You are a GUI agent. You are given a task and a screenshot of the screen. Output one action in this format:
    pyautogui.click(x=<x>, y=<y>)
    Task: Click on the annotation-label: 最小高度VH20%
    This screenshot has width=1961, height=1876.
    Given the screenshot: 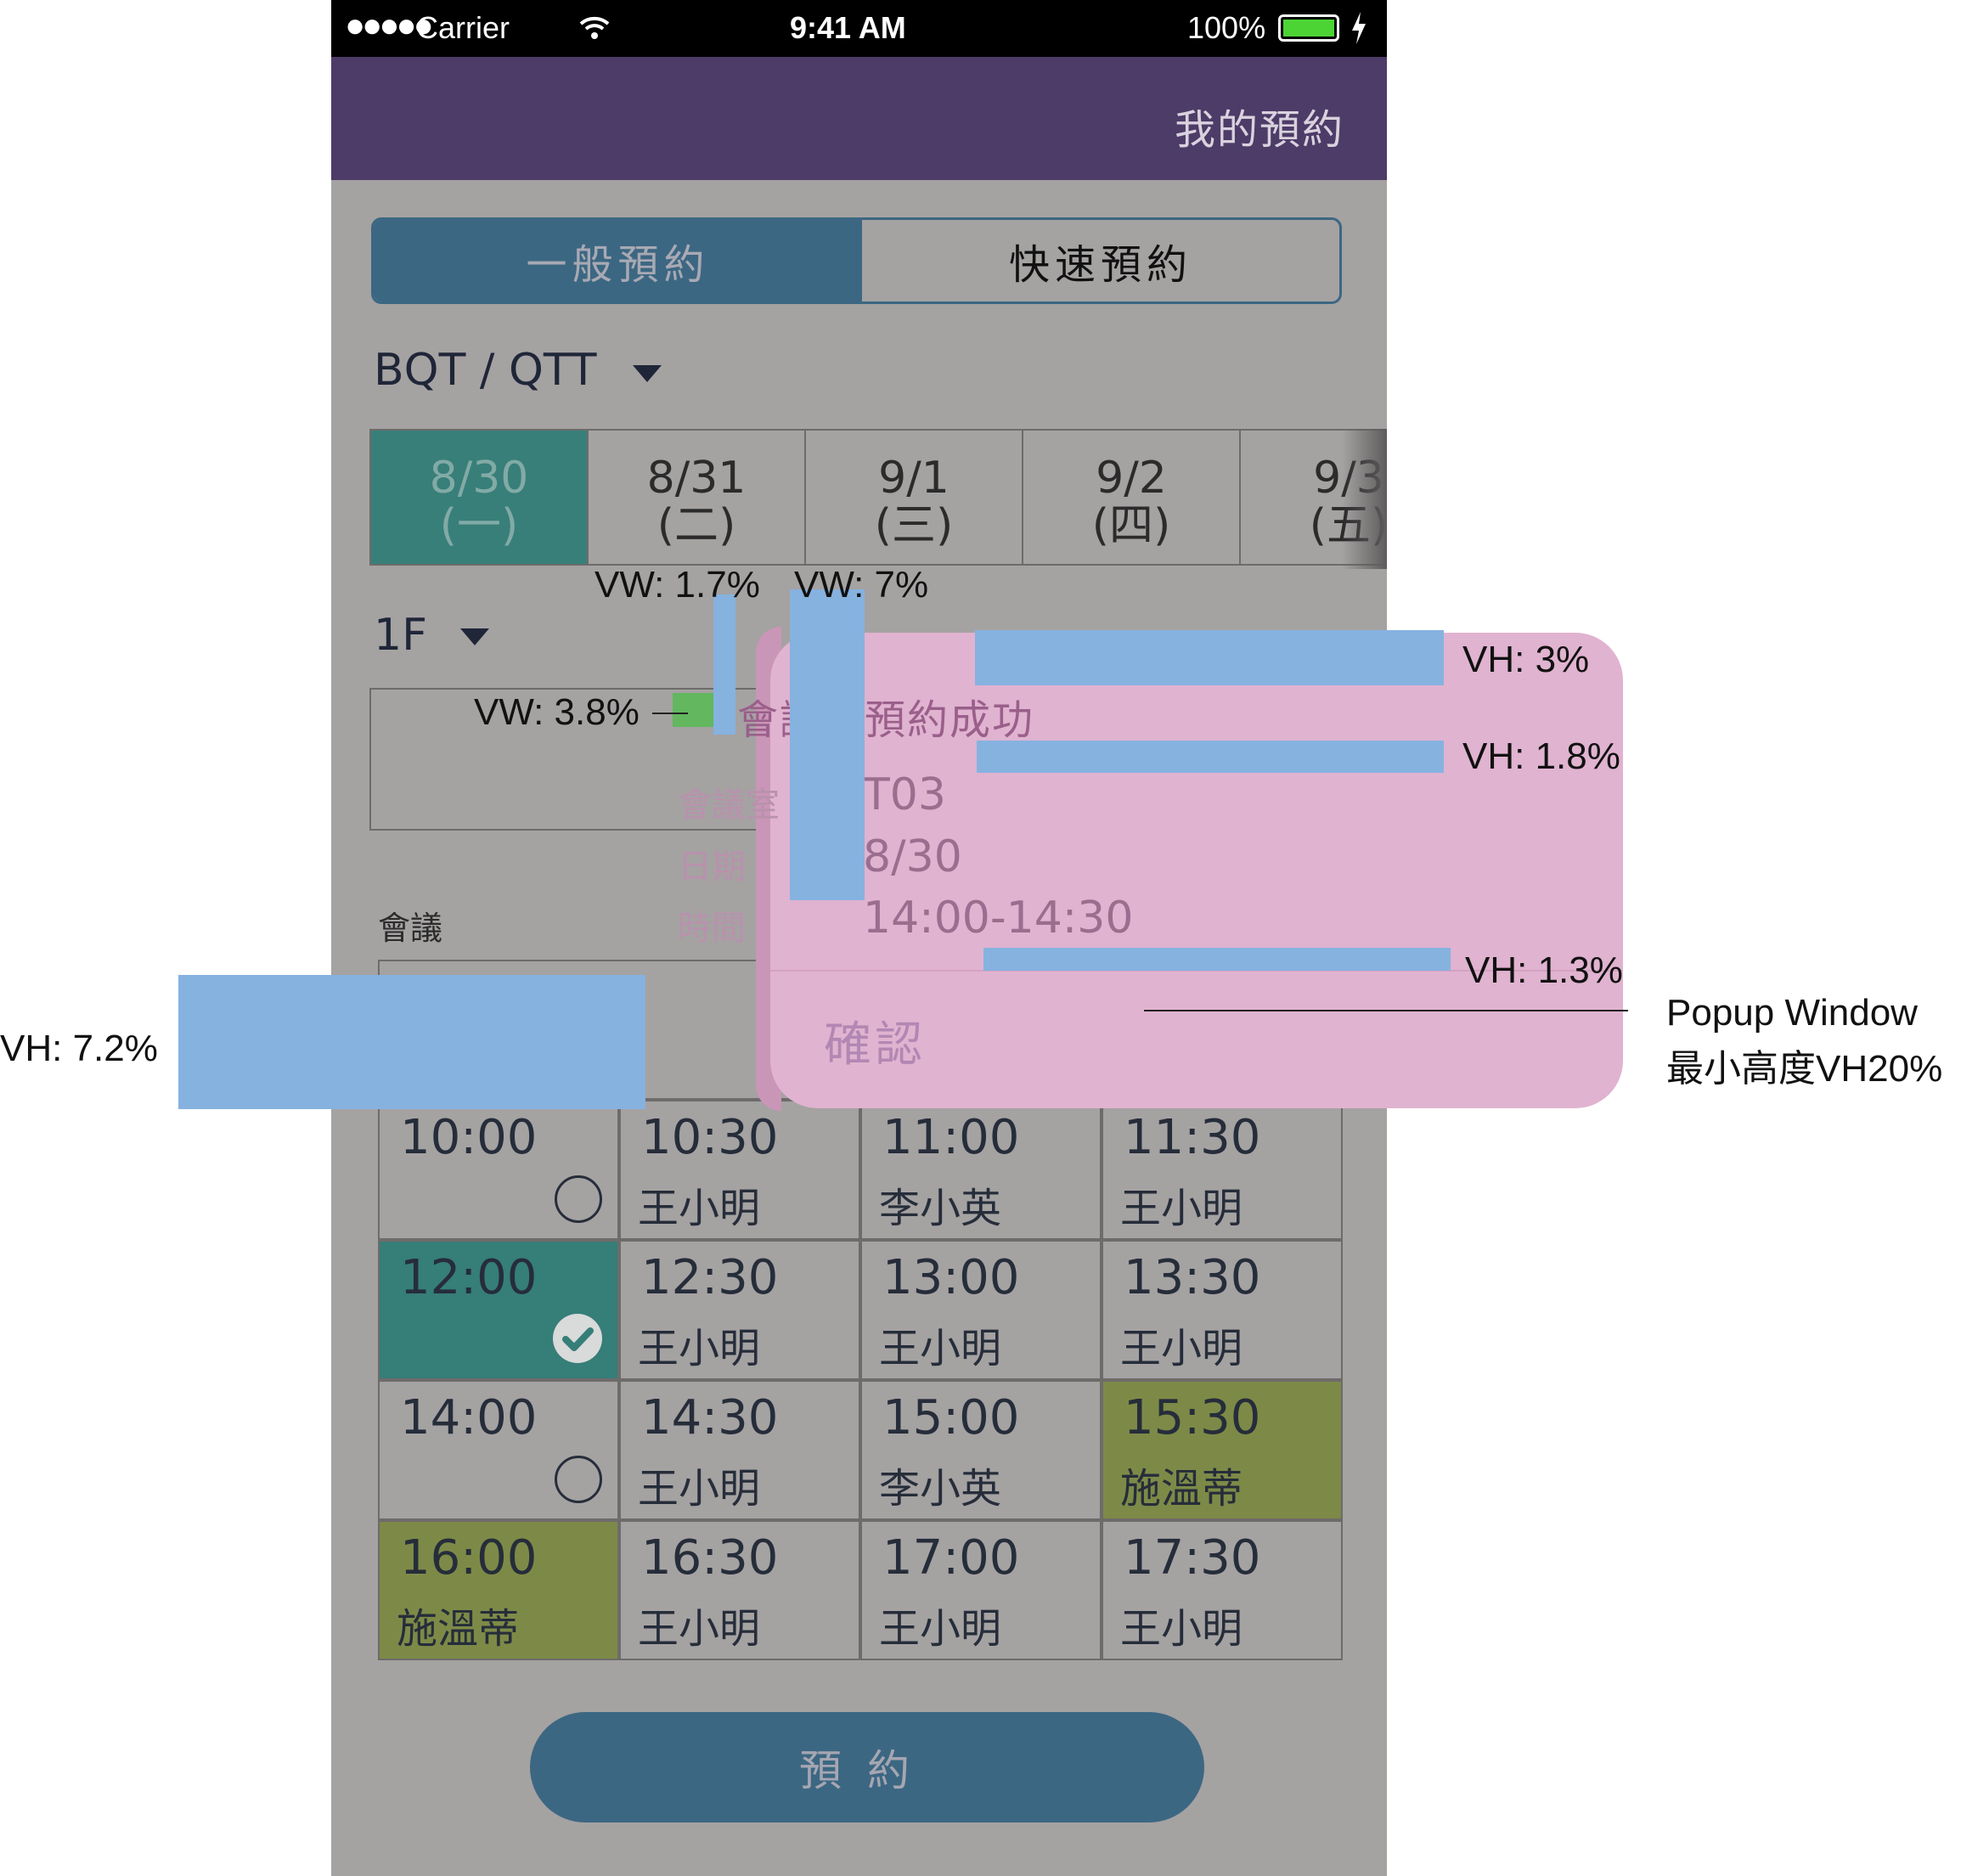 What is the action you would take?
    pyautogui.click(x=1804, y=1069)
    